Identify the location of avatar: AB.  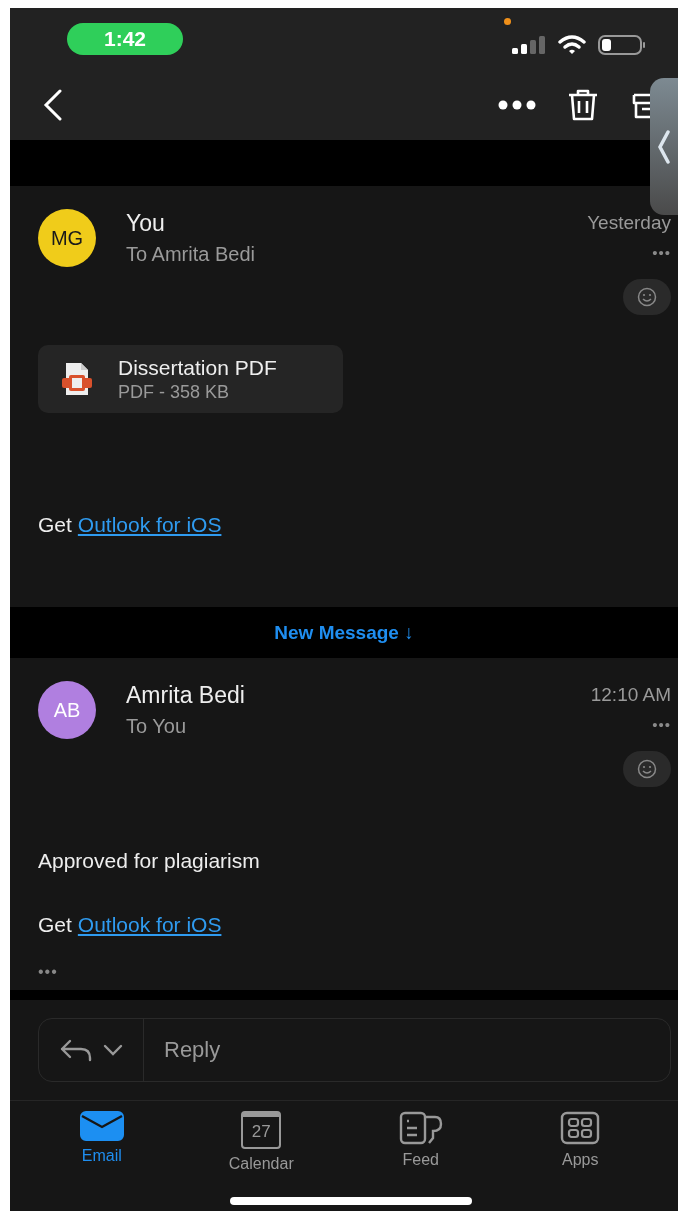
(67, 710).